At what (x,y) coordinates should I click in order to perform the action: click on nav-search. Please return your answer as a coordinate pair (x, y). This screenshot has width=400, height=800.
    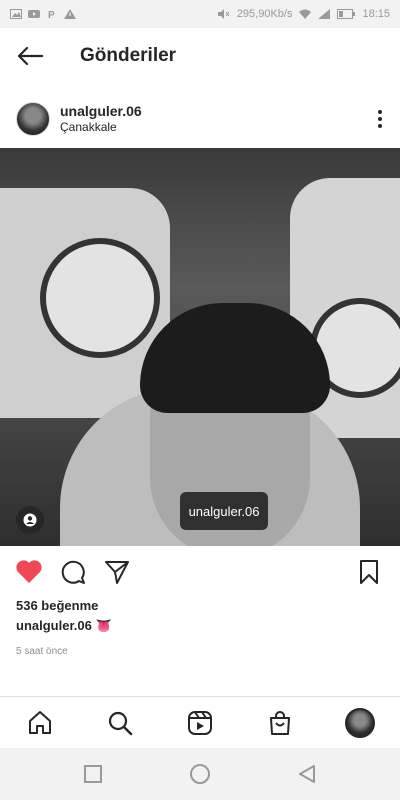
    Looking at the image, I should click on (120, 723).